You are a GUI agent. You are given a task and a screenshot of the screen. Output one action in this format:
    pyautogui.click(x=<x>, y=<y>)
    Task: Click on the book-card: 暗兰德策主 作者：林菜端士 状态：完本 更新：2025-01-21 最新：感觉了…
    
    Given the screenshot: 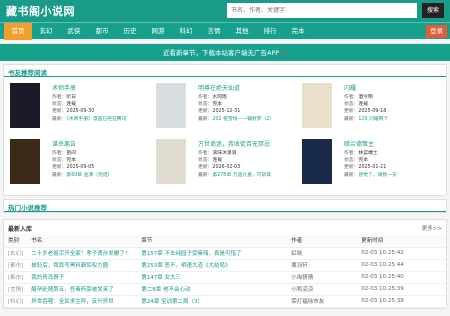 What is the action you would take?
    pyautogui.click(x=374, y=164)
    